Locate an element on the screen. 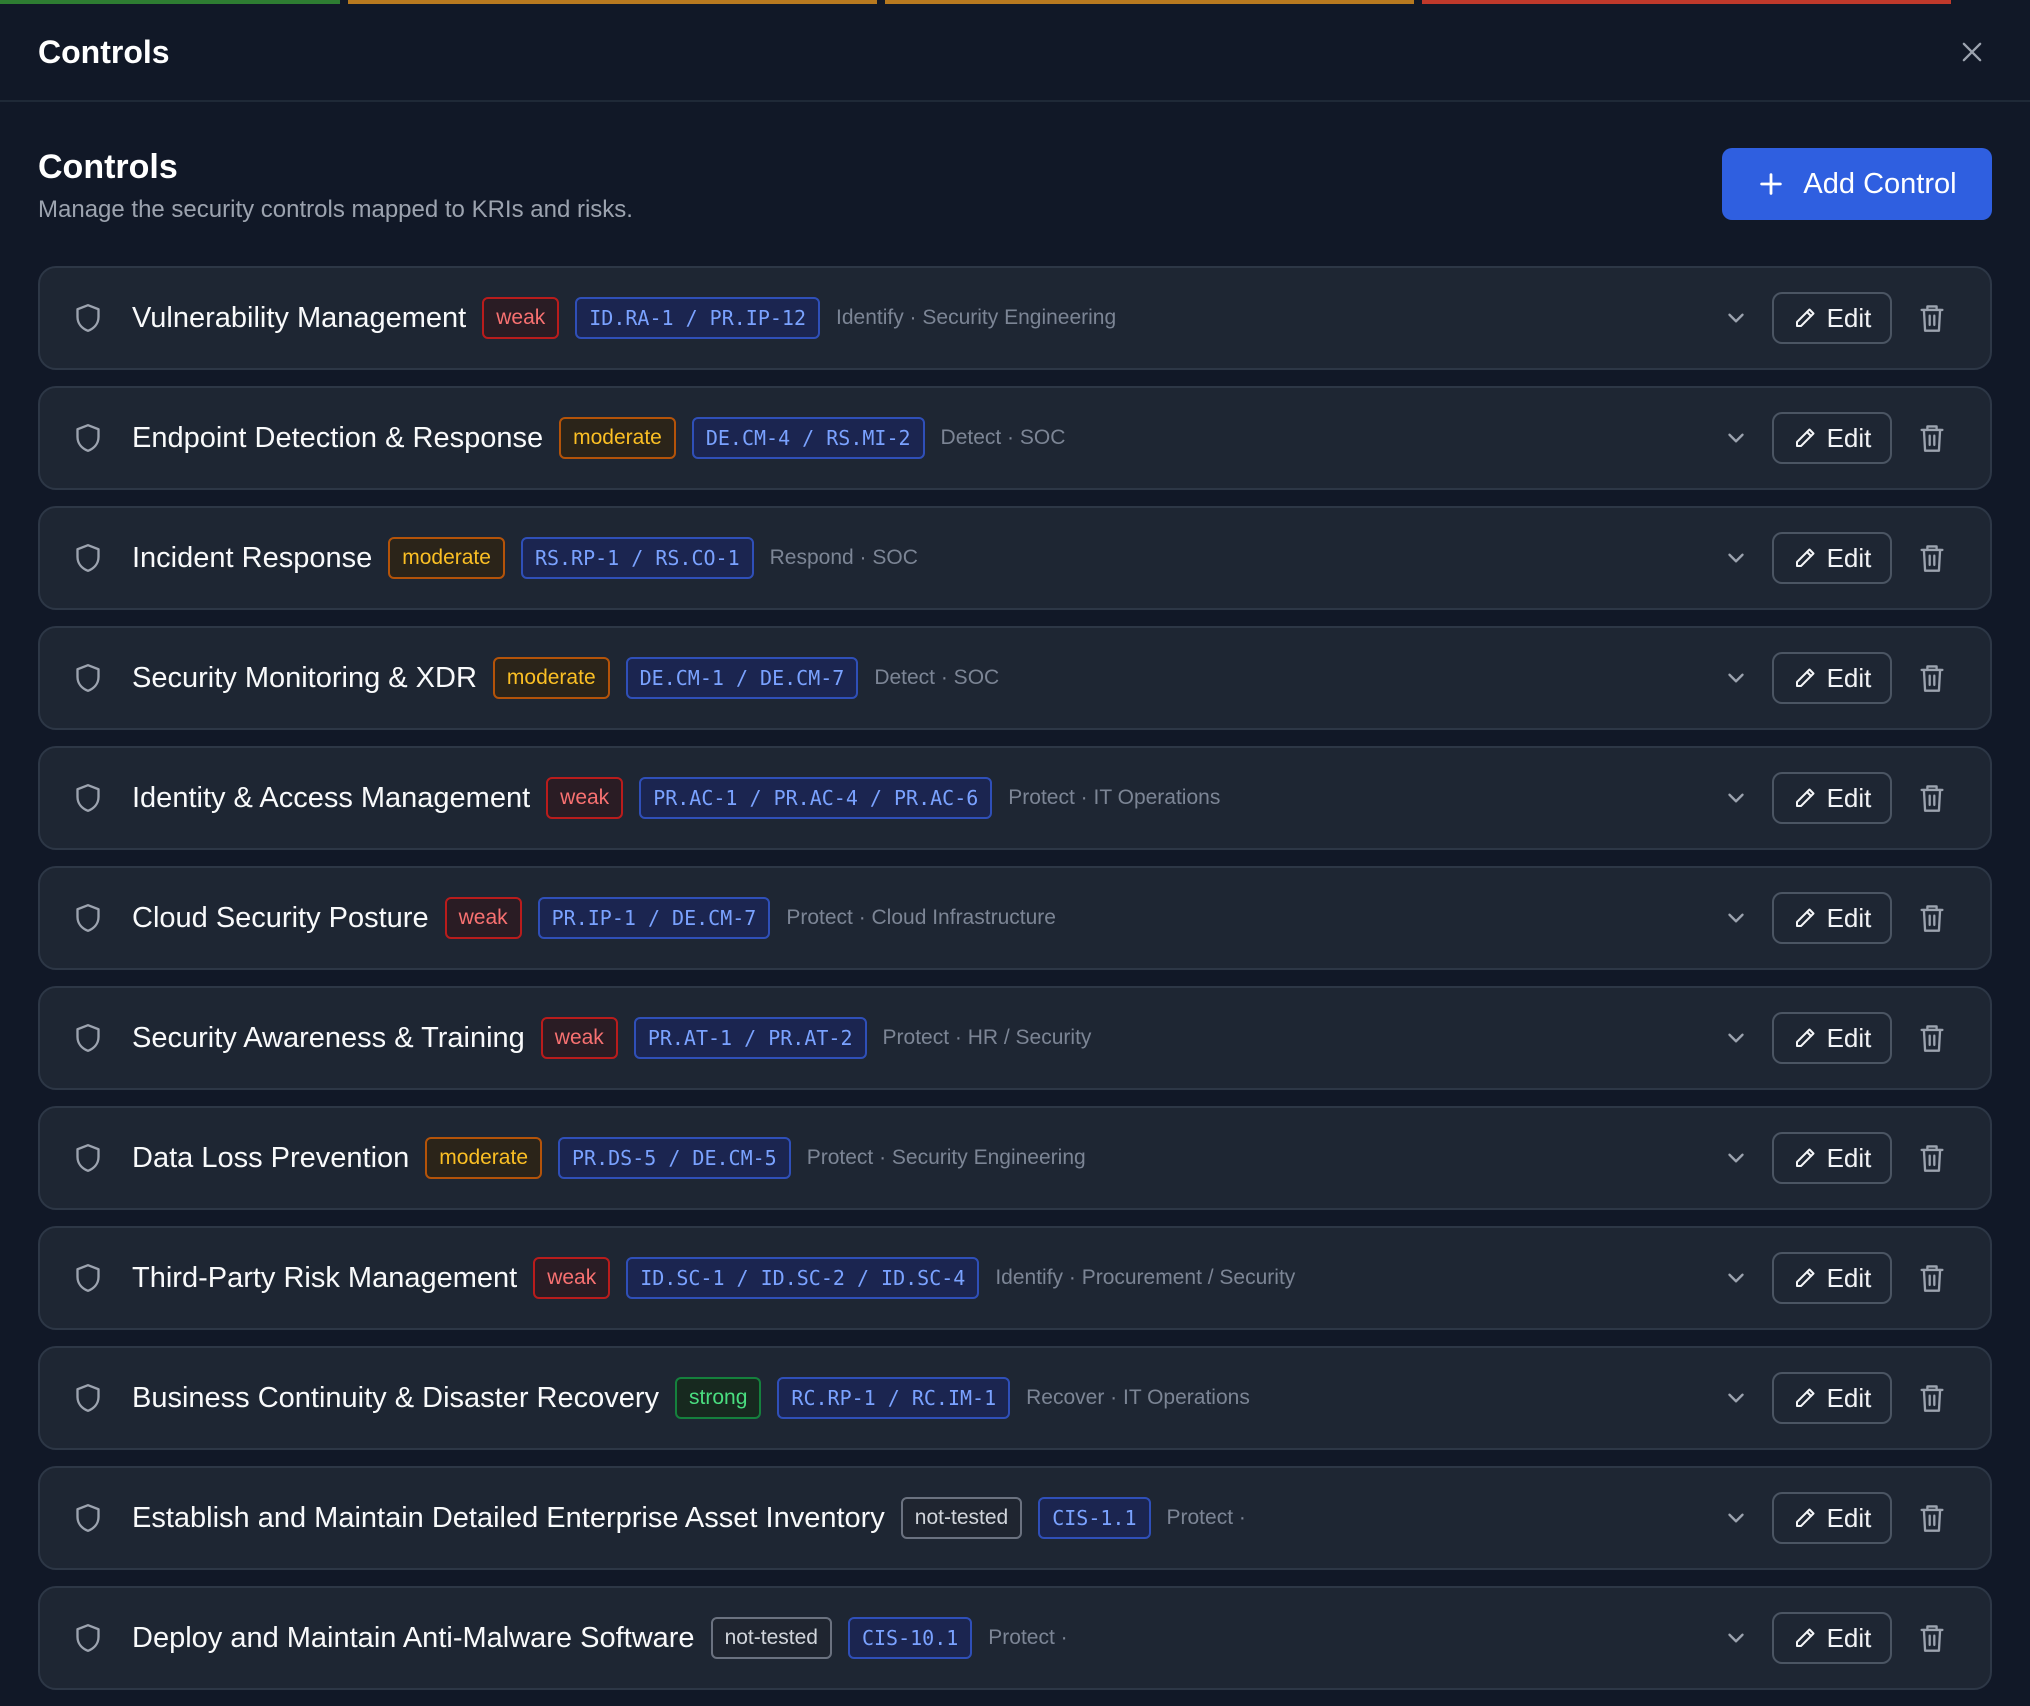 The image size is (2030, 1706). control-name: Third-Party Risk Management is located at coordinates (325, 1277).